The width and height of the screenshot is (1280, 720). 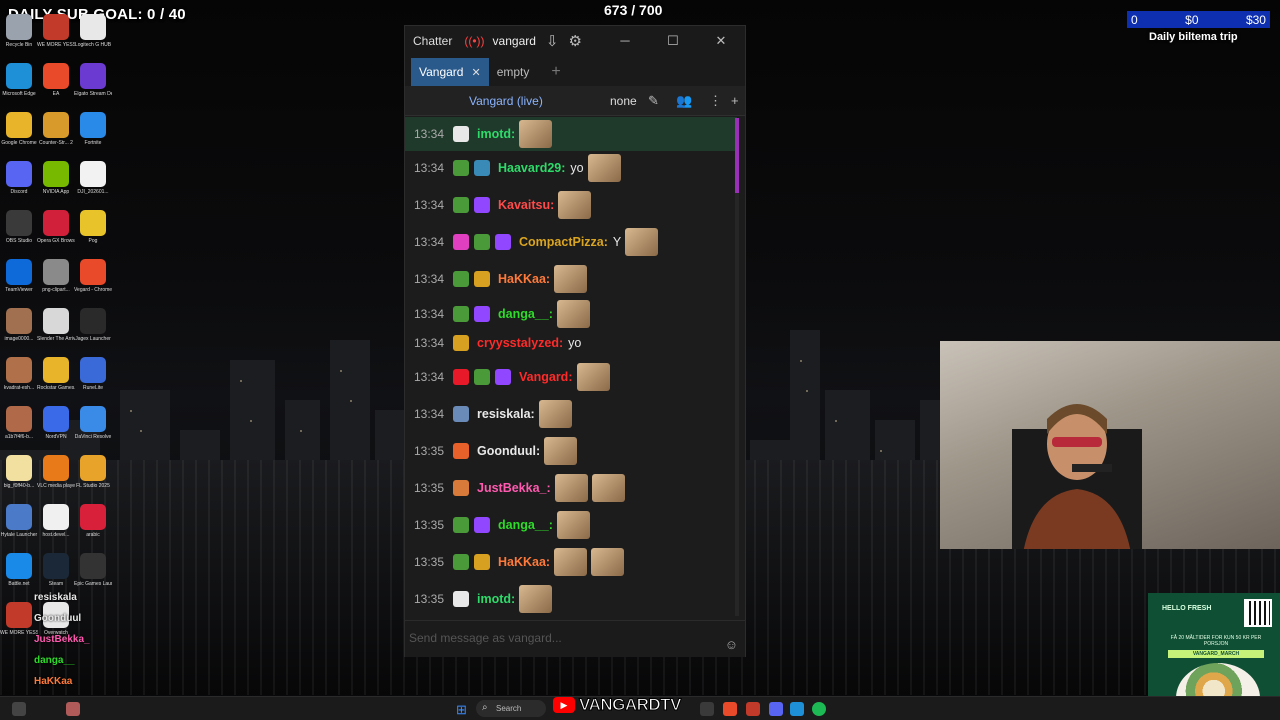 I want to click on chat-username: danga__:, so click(x=525, y=525).